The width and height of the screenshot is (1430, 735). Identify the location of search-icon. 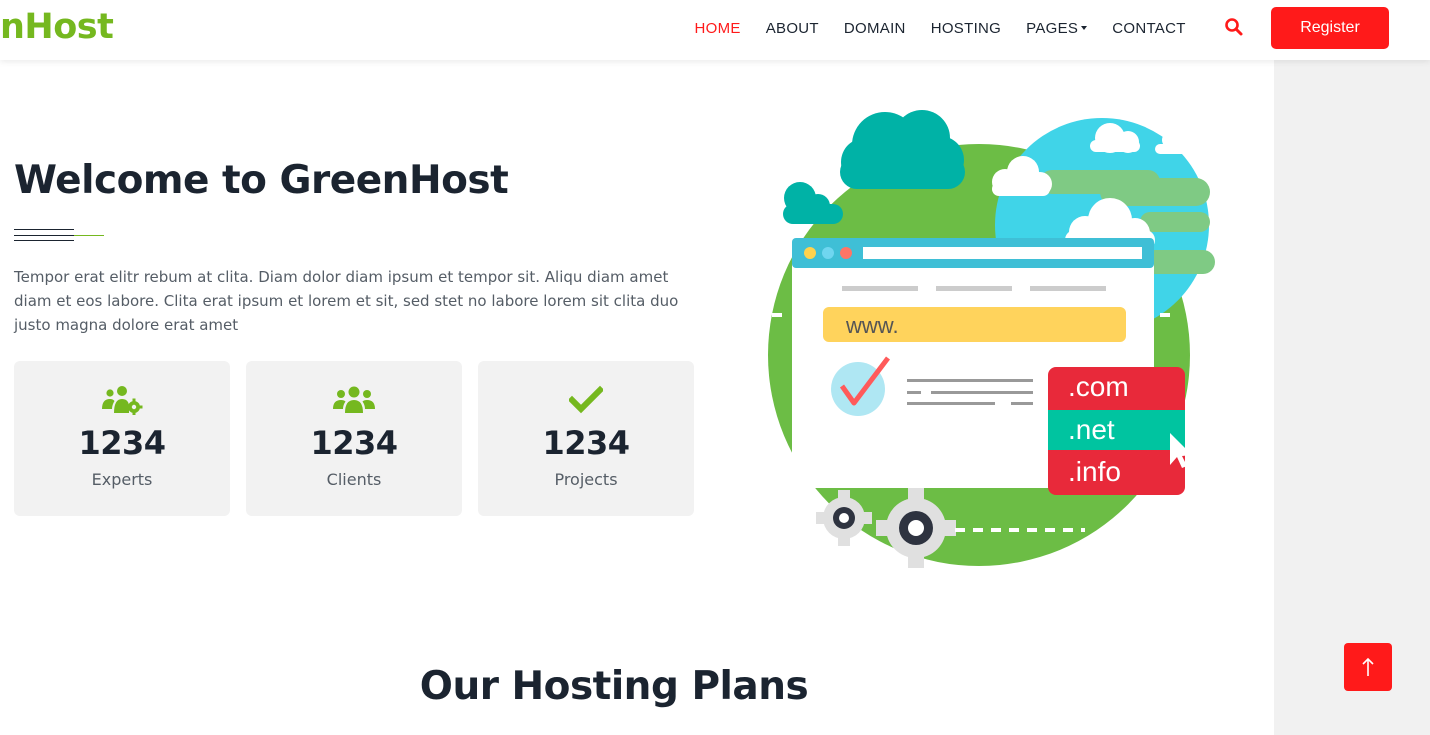
(1234, 27).